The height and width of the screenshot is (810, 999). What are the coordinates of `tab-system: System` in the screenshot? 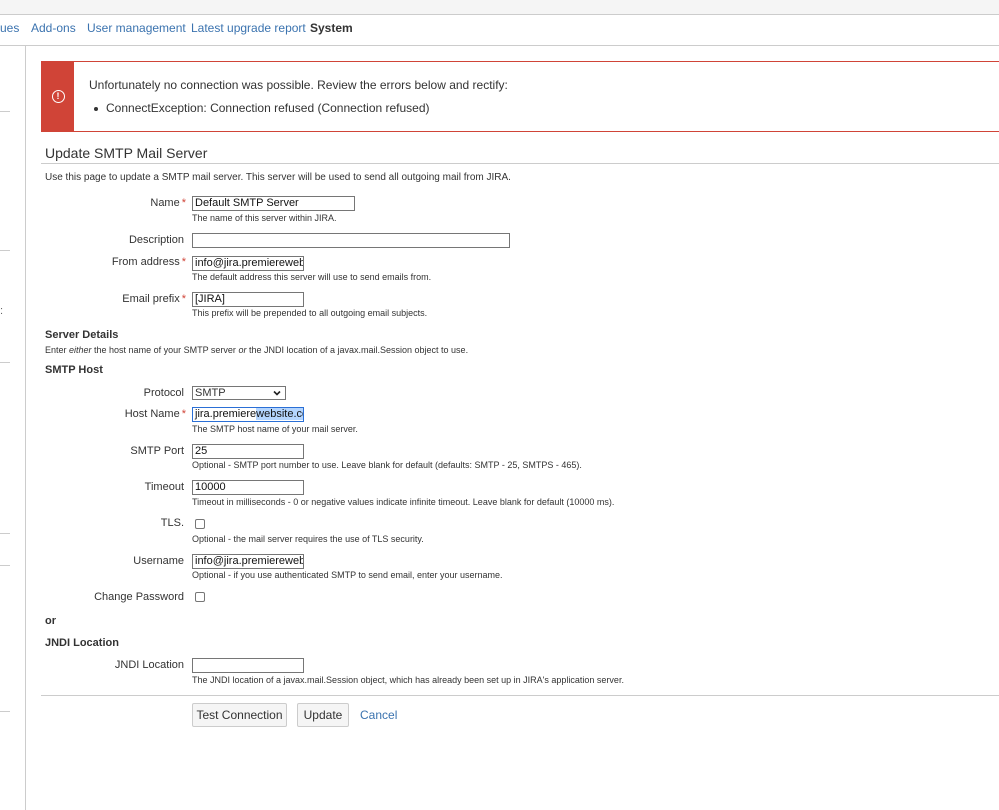 It's located at (331, 28).